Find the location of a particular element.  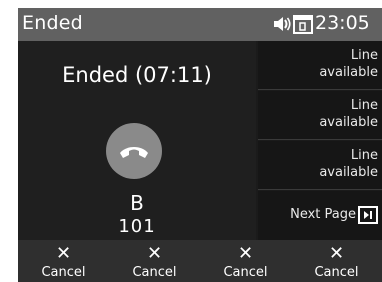

contact-number: 101 is located at coordinates (137, 226).